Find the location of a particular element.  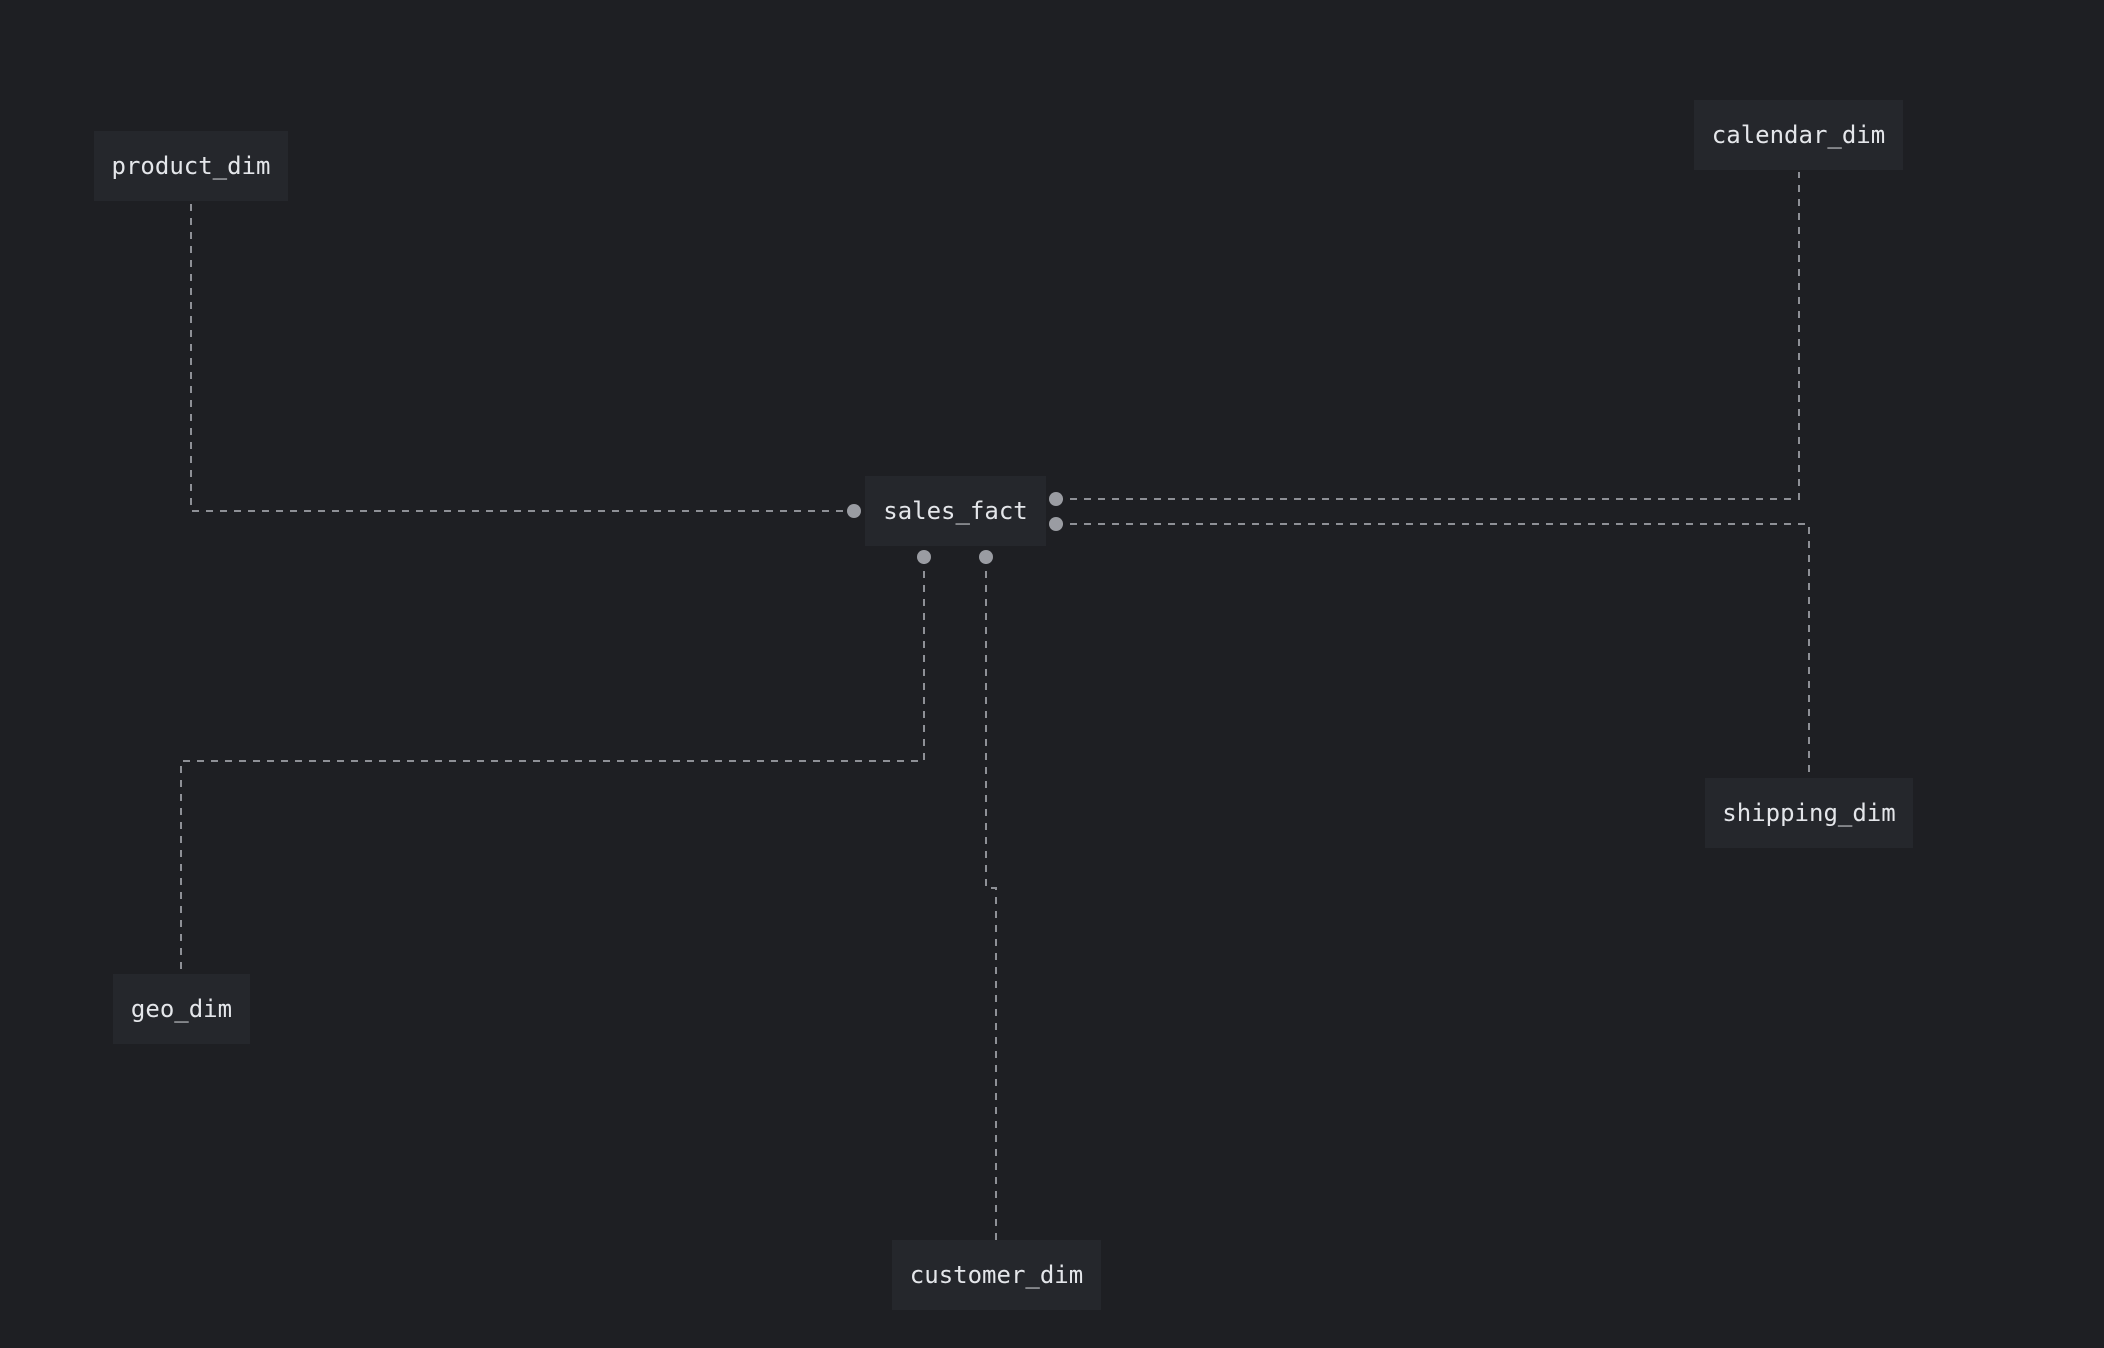

edge-sales-fact-customer-dim is located at coordinates (991, 898).